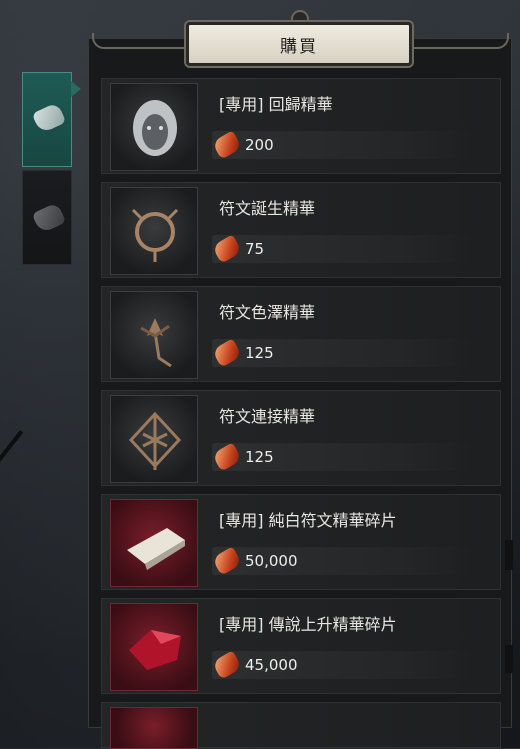  Describe the element at coordinates (301, 126) in the screenshot. I see `shop-item: [專用] 回歸精華 200` at that location.